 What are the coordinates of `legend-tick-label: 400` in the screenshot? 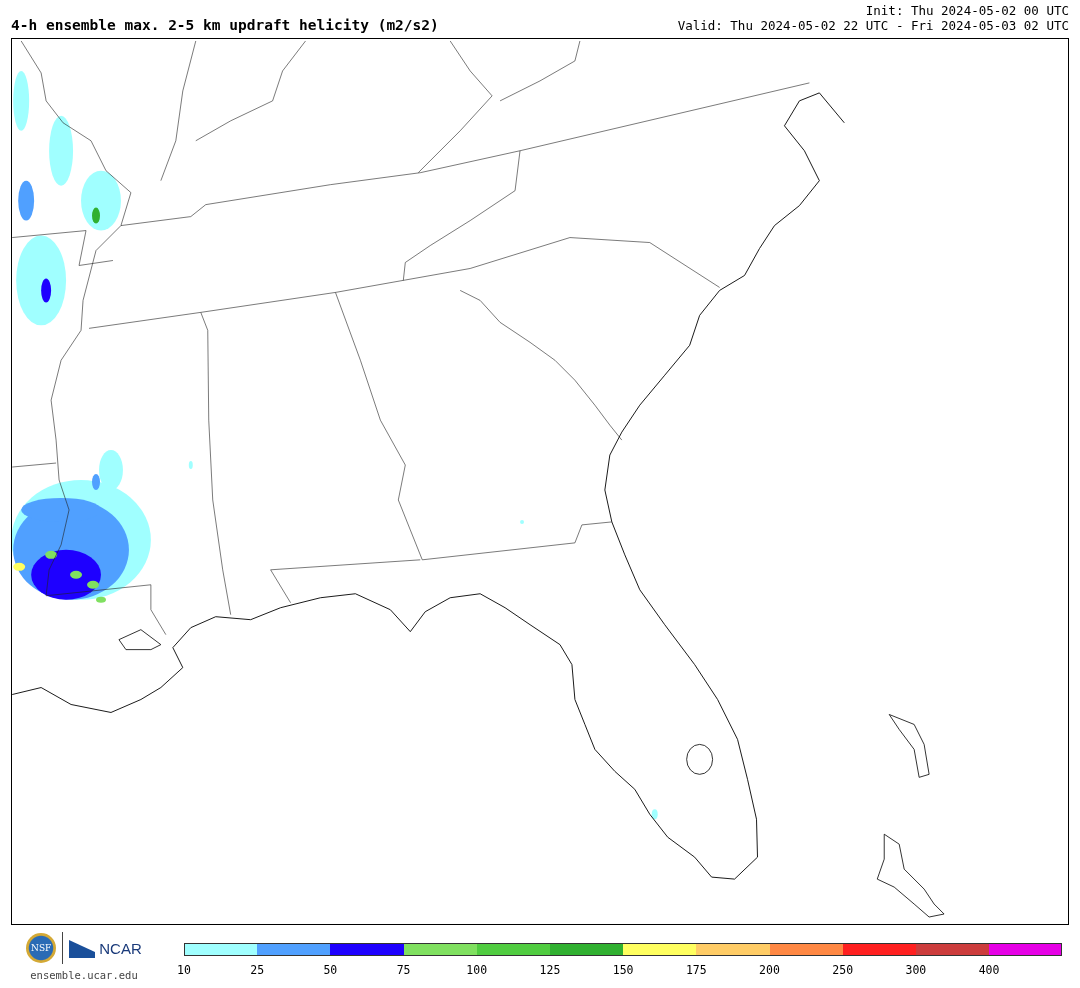 It's located at (989, 970).